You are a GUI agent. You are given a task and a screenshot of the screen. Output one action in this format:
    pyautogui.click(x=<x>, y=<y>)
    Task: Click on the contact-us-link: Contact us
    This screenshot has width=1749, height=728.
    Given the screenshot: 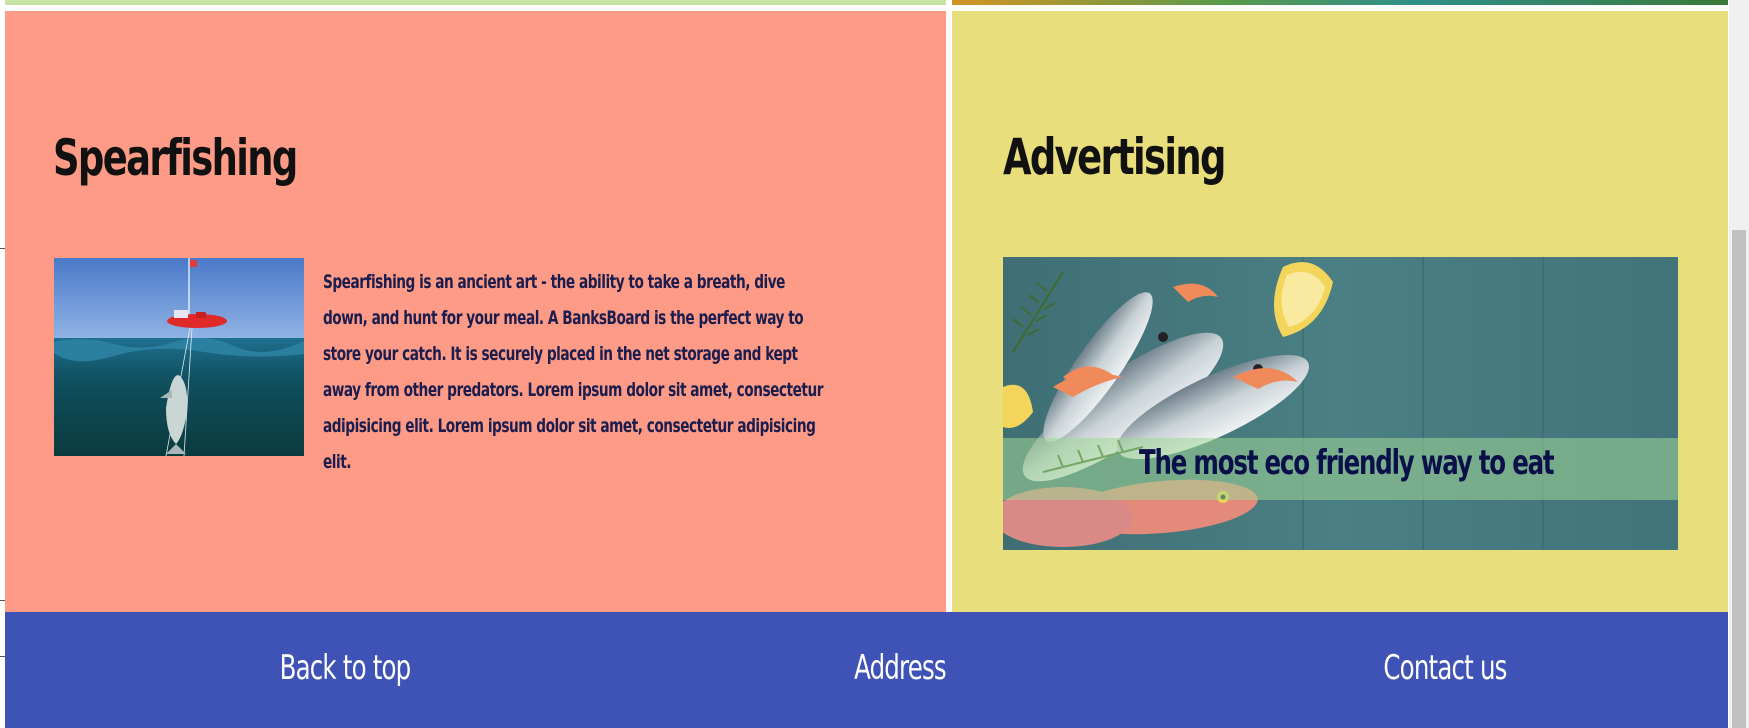 What is the action you would take?
    pyautogui.click(x=1445, y=668)
    